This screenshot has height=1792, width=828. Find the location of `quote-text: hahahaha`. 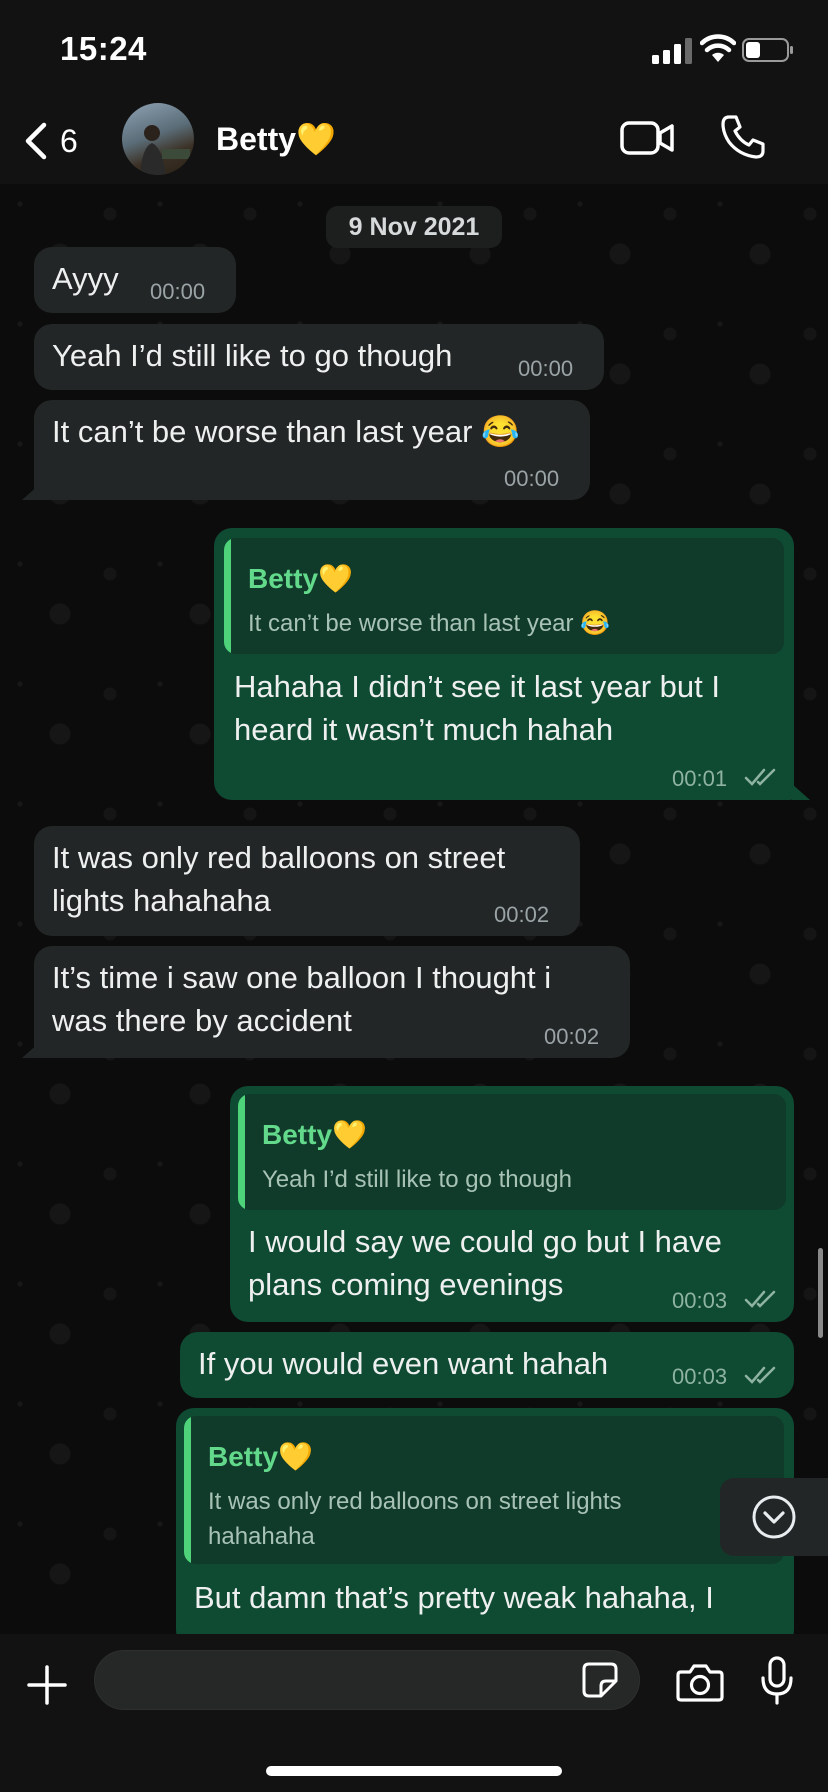

quote-text: hahahaha is located at coordinates (261, 1536).